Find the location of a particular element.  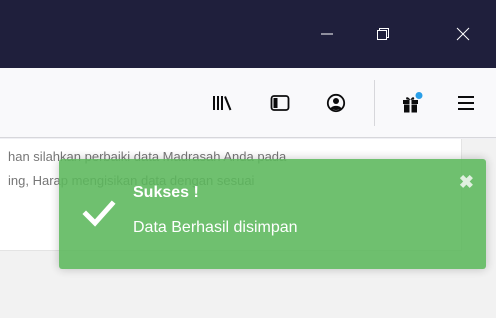

toast-title: Sukses ! is located at coordinates (166, 192).